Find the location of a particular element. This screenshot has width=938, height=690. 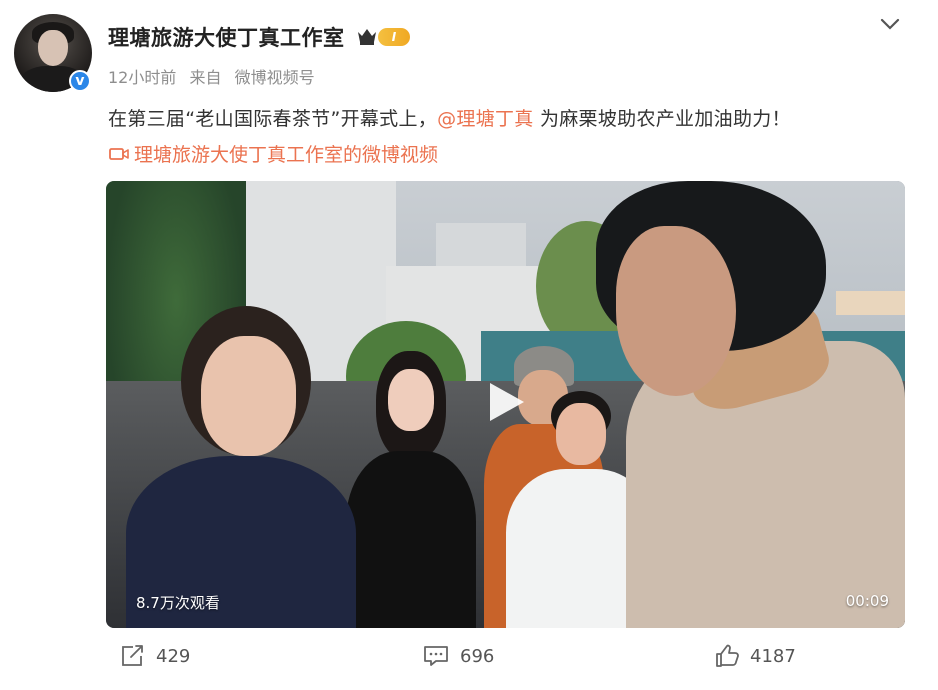

level-badge: I is located at coordinates (394, 37).